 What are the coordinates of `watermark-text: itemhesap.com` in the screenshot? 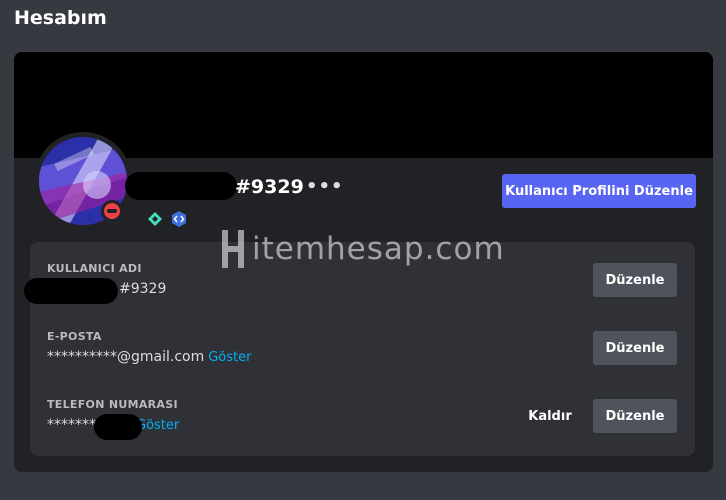 It's located at (378, 249).